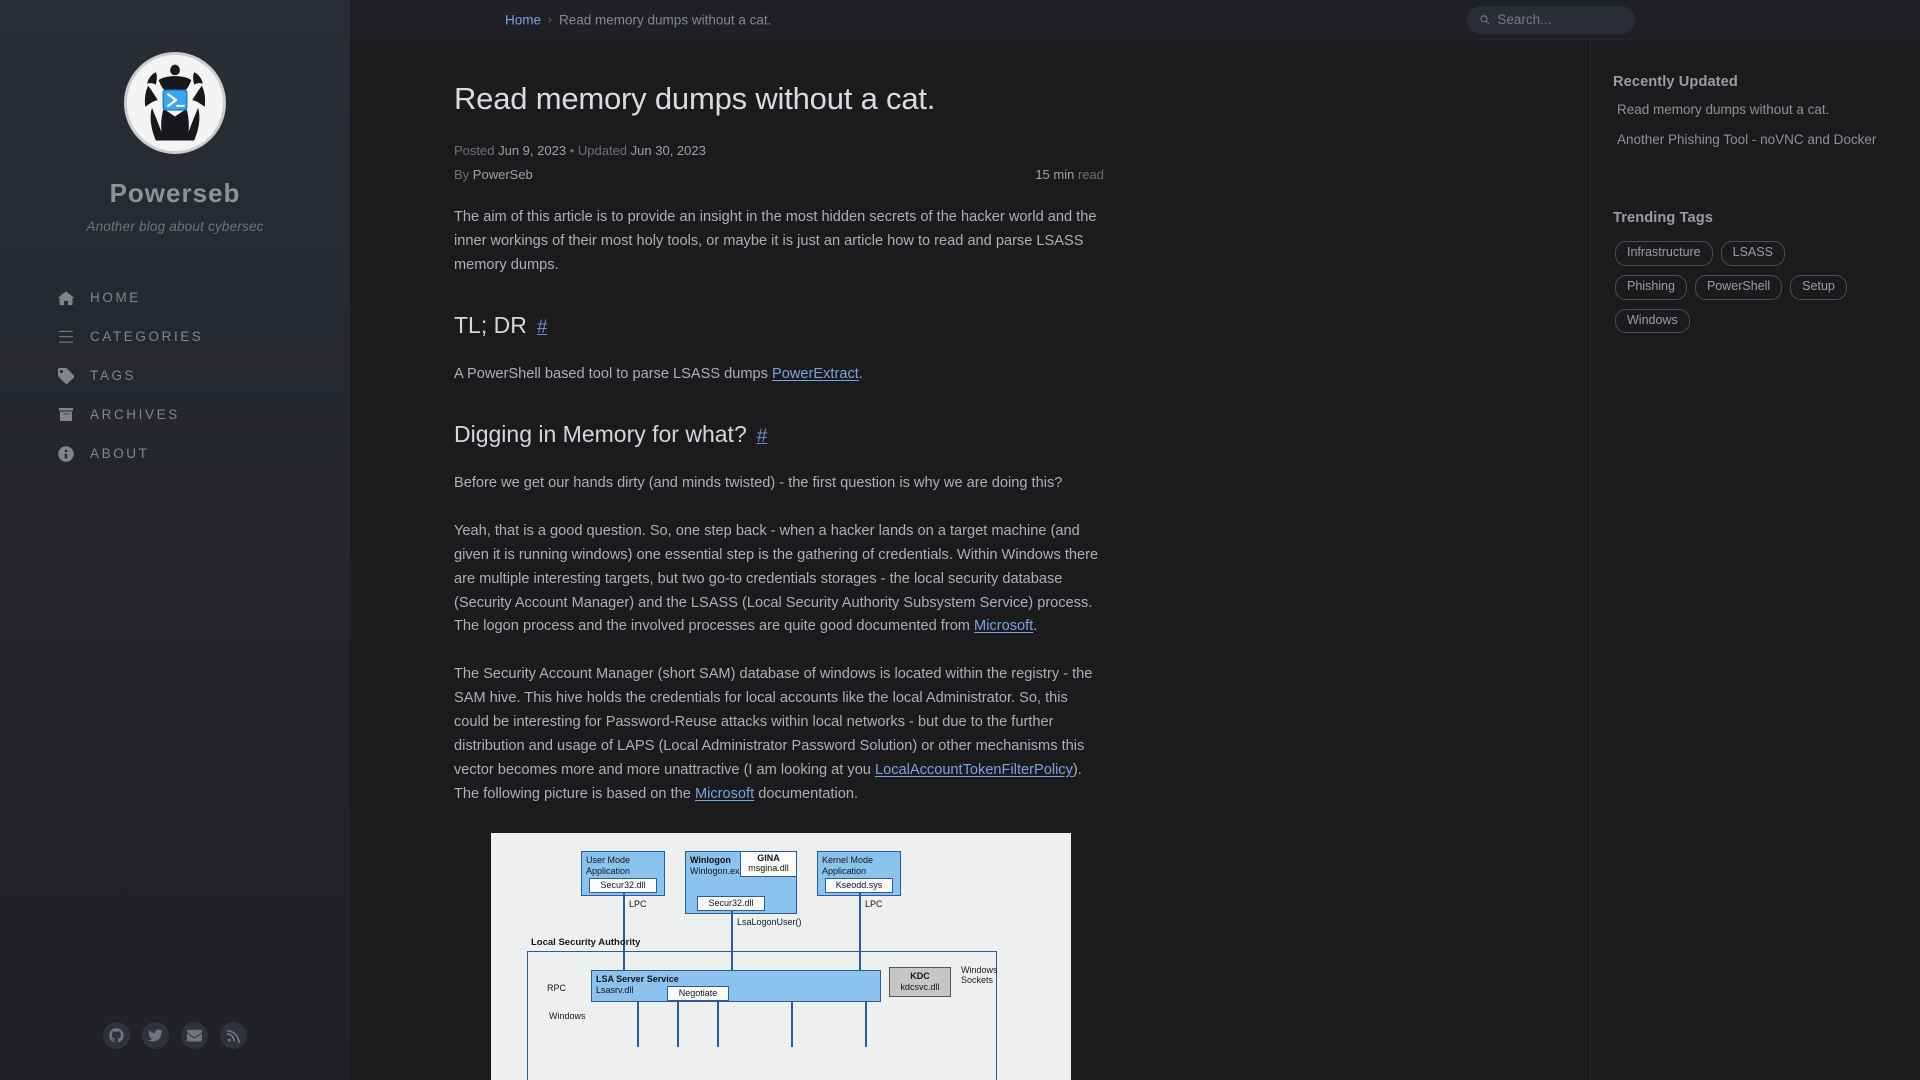 This screenshot has width=1920, height=1080. Describe the element at coordinates (623, 885) in the screenshot. I see `diagram-box-secur32-1: Secur32.dll` at that location.